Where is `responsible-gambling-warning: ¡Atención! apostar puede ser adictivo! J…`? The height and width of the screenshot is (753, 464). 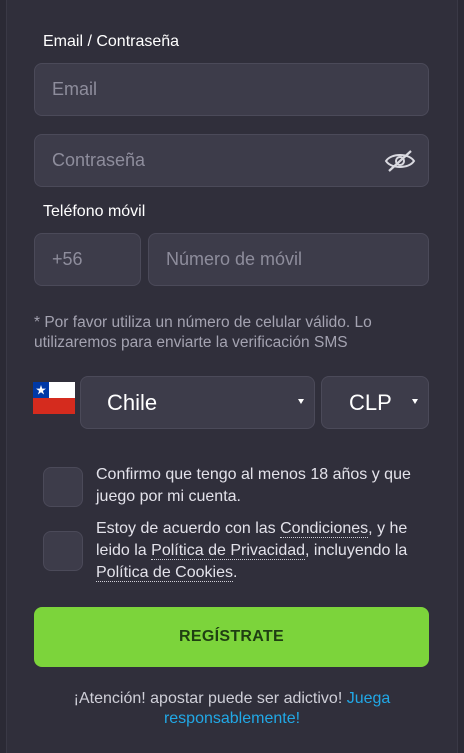
responsible-gambling-warning: ¡Atención! apostar puede ser adictivo! J… is located at coordinates (232, 709).